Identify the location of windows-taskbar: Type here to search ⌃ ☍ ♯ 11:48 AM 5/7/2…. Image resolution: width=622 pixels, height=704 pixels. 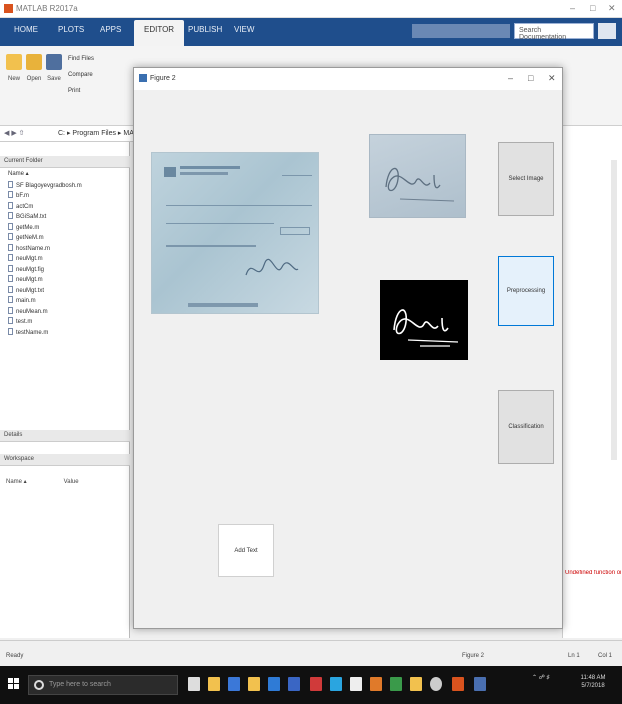
(311, 685).